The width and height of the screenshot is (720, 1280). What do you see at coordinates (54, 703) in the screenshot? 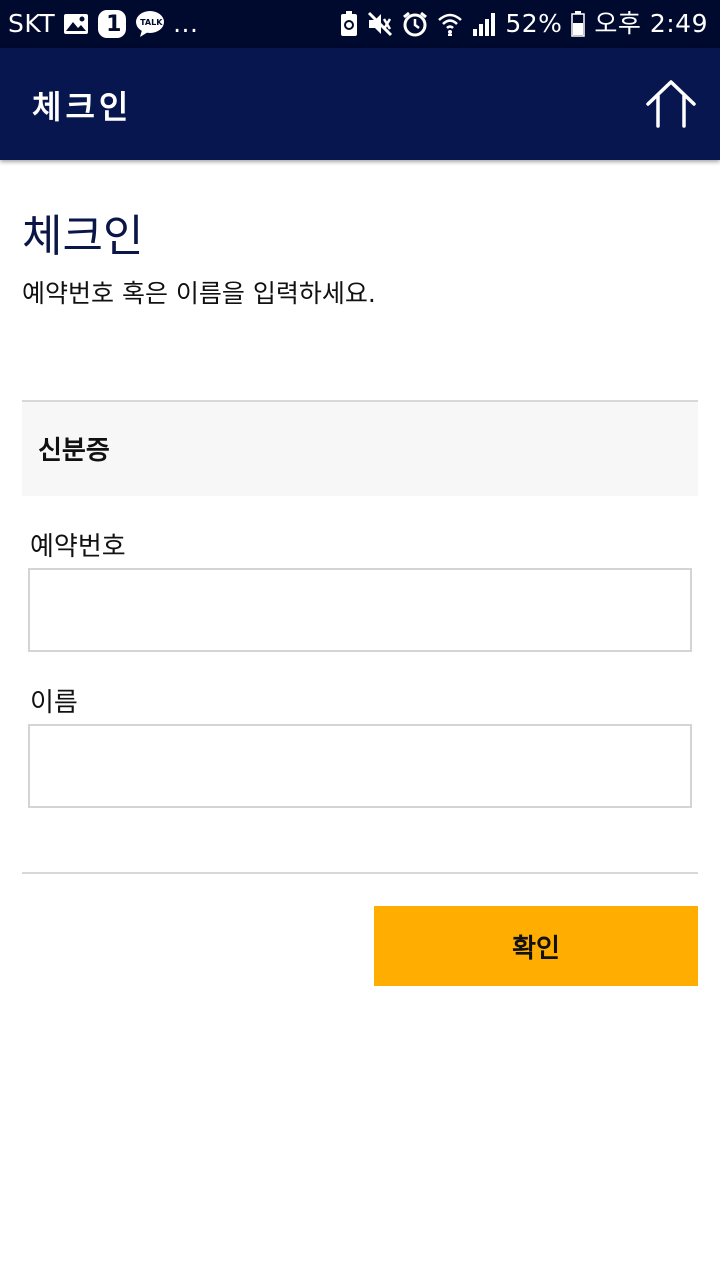
I see `name-label: 이름` at bounding box center [54, 703].